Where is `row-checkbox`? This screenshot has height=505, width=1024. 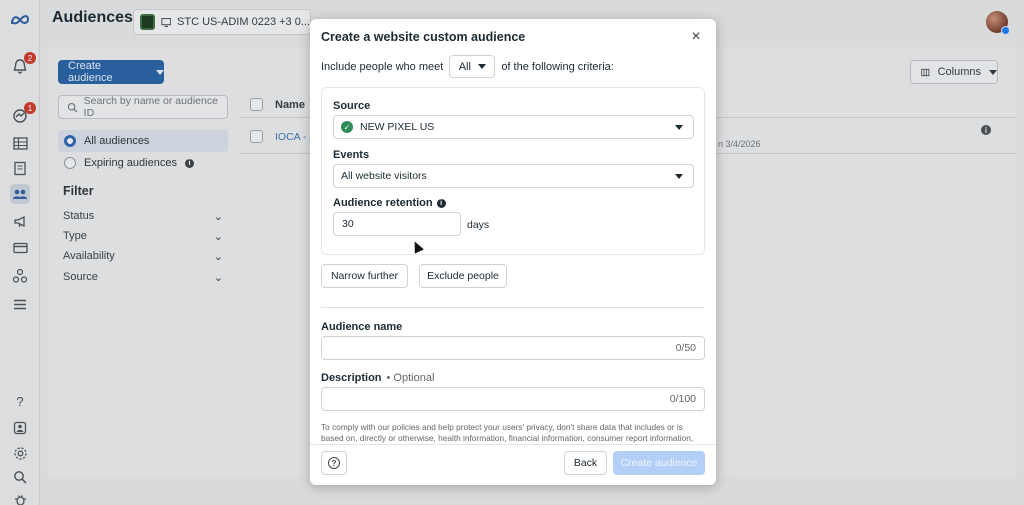 row-checkbox is located at coordinates (256, 136).